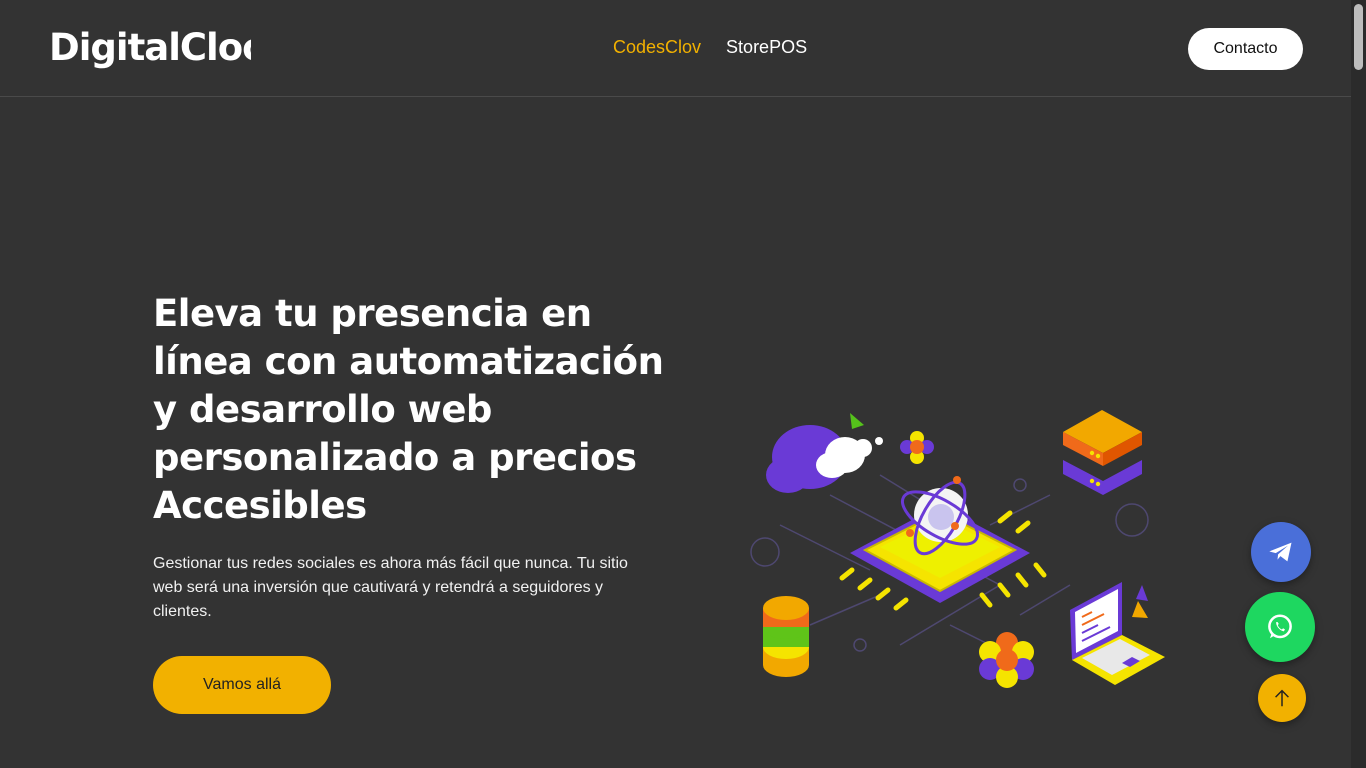 The width and height of the screenshot is (1366, 768). What do you see at coordinates (943, 543) in the screenshot?
I see `processor-chip-icon` at bounding box center [943, 543].